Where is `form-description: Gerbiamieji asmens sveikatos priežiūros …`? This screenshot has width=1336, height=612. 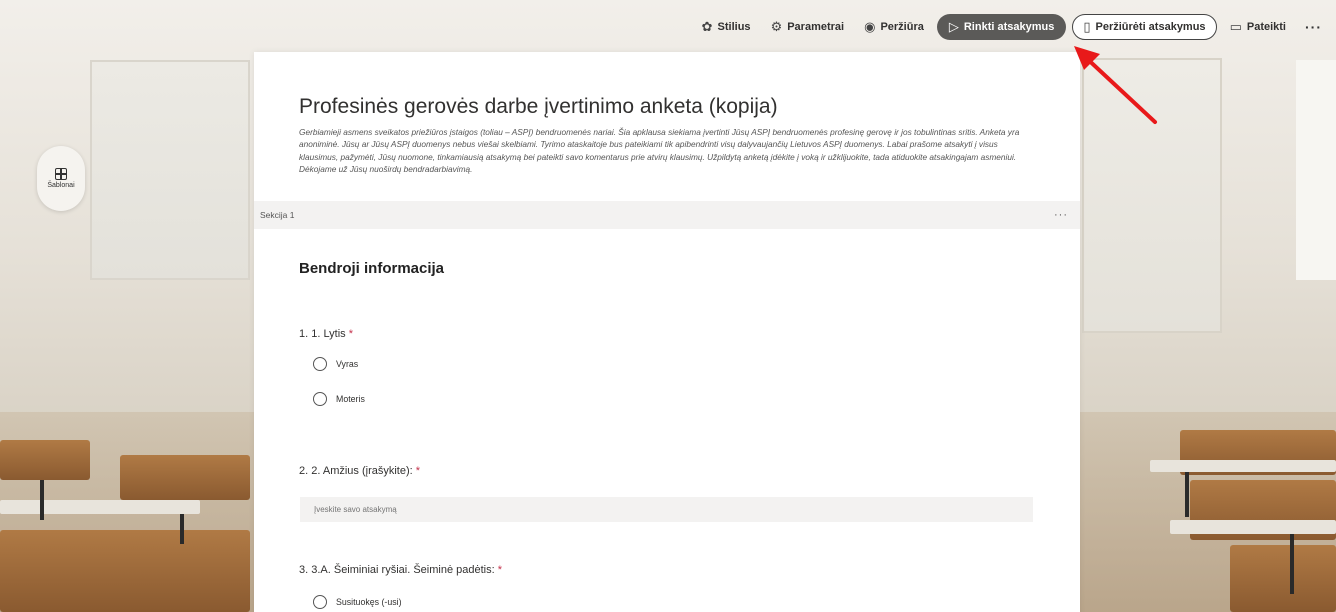 form-description: Gerbiamieji asmens sveikatos priežiūros … is located at coordinates (664, 151).